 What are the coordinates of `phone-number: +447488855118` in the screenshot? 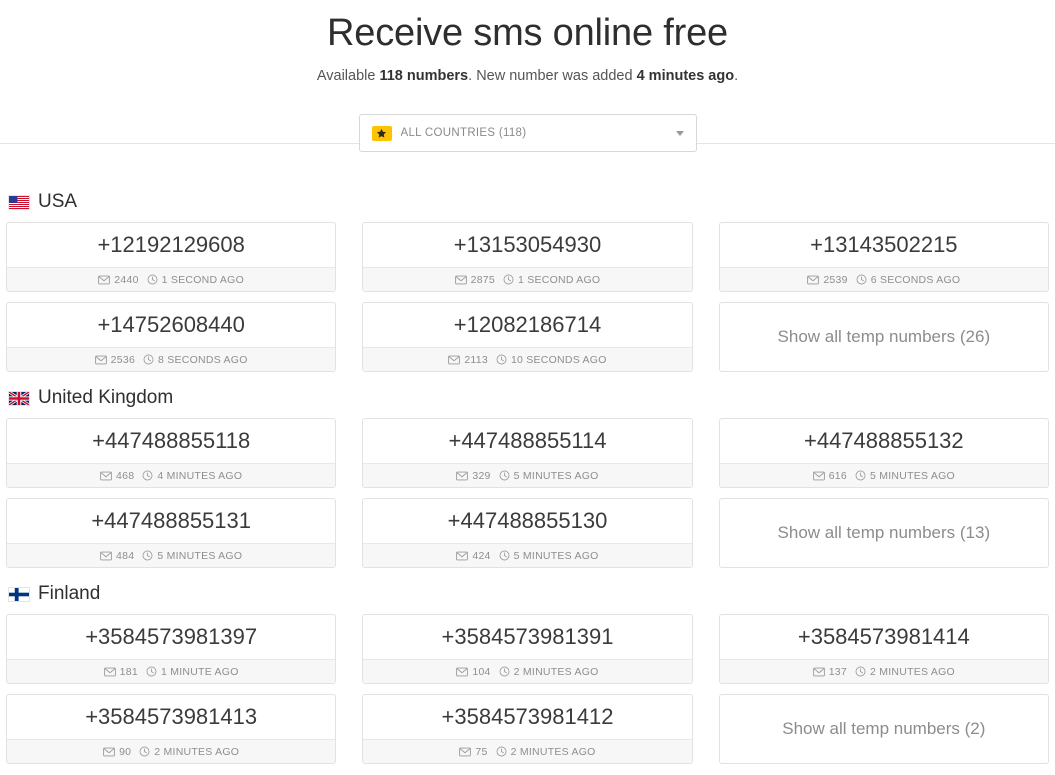 It's located at (171, 441).